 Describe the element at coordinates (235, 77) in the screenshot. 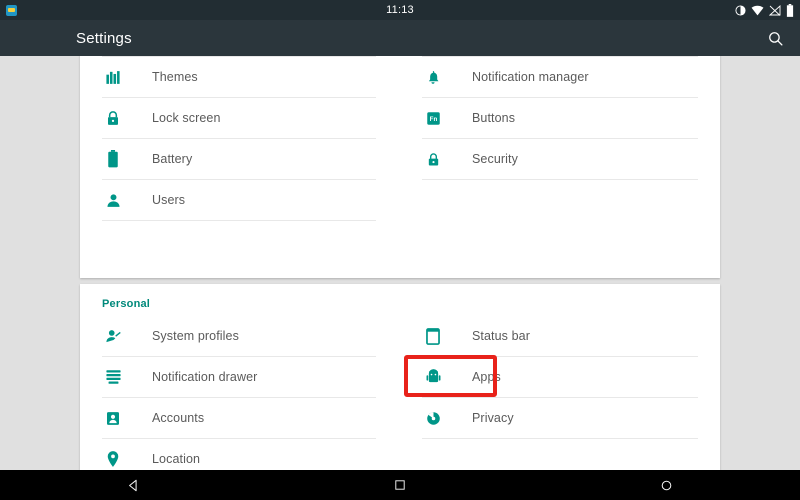

I see `settings-item-themes: Themes` at that location.